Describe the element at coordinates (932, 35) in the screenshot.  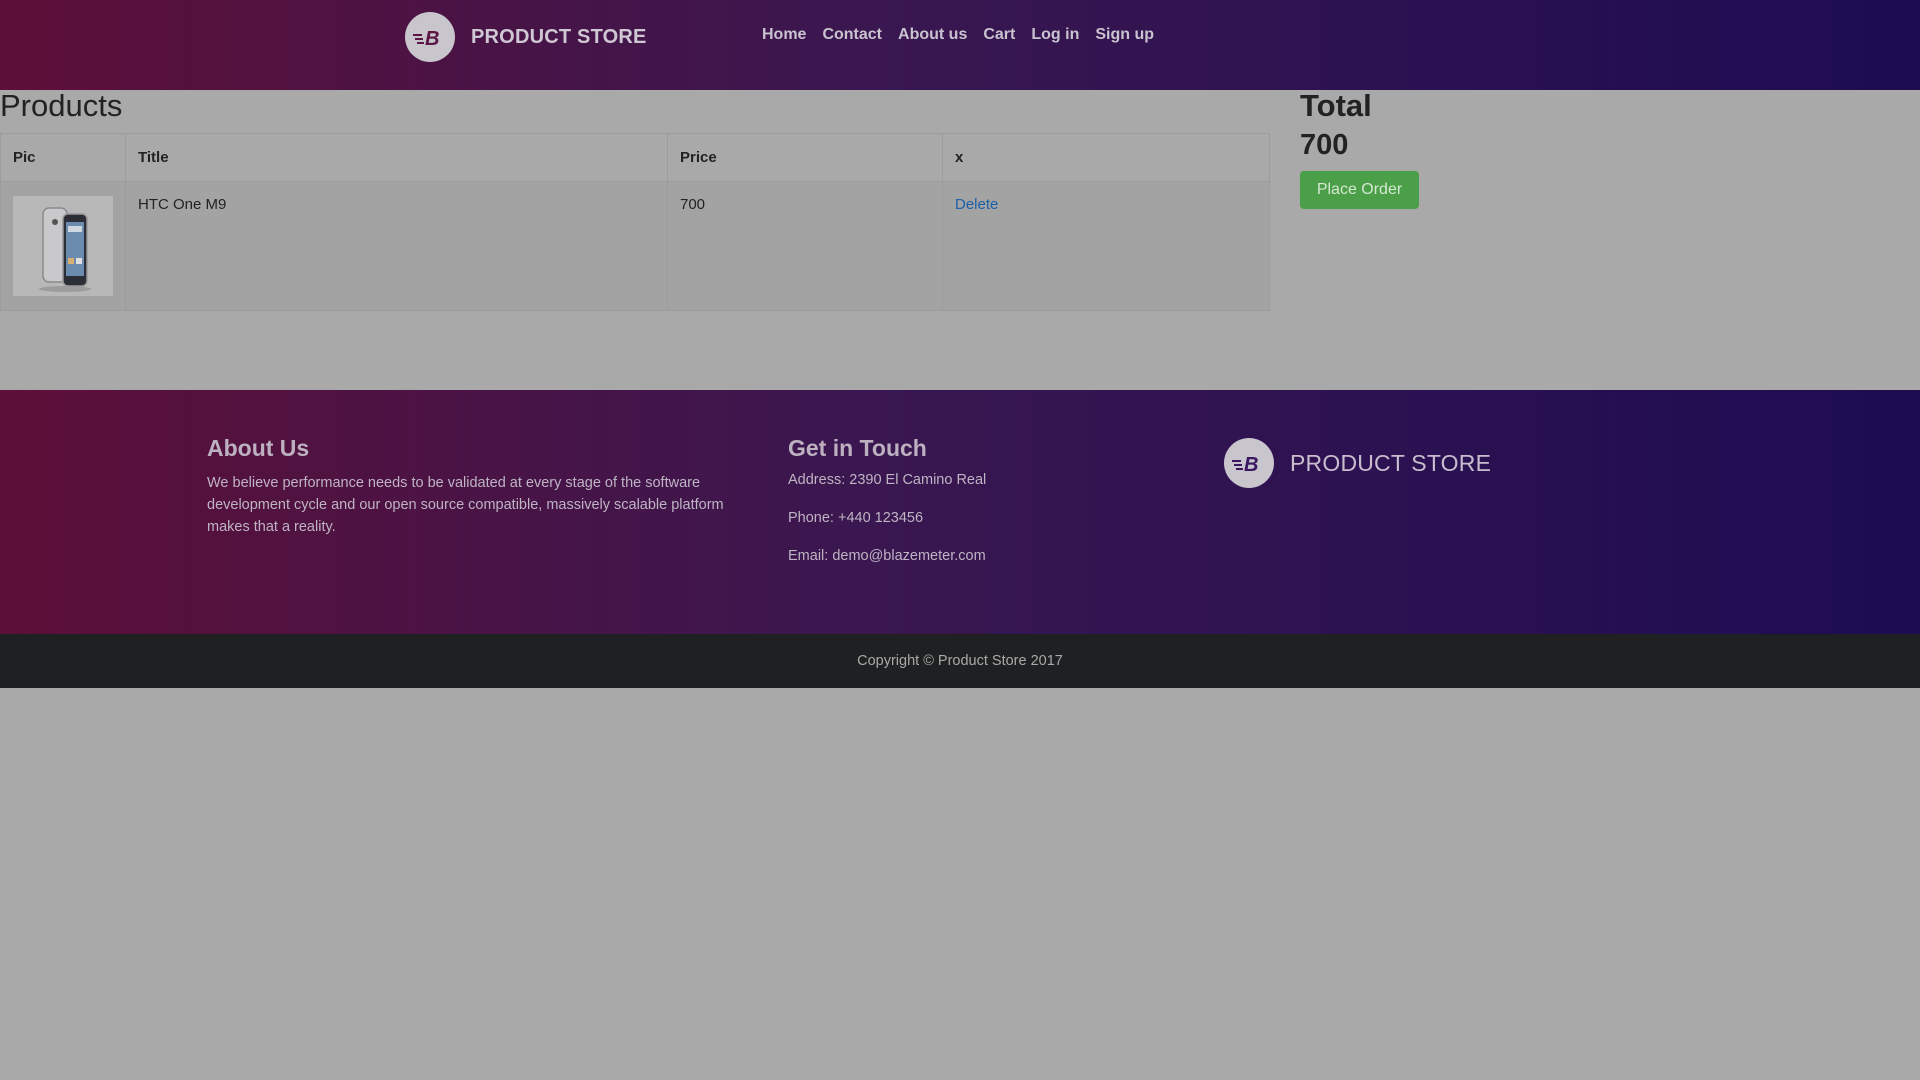
I see `nav-about-us: About us` at that location.